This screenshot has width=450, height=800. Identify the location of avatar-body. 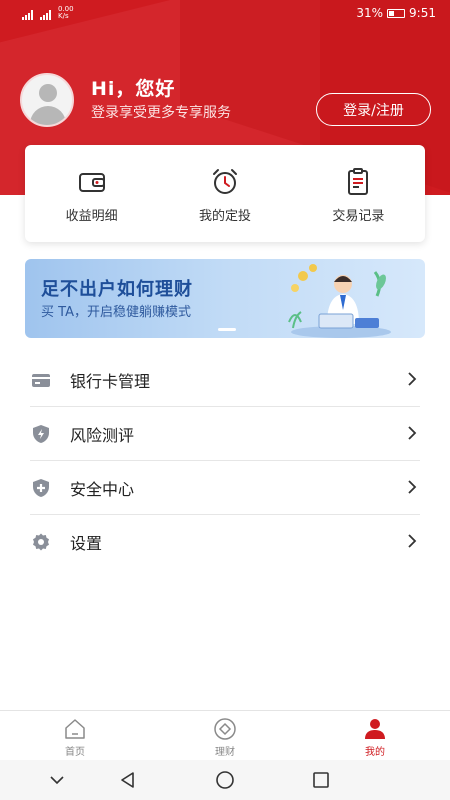
(48, 115).